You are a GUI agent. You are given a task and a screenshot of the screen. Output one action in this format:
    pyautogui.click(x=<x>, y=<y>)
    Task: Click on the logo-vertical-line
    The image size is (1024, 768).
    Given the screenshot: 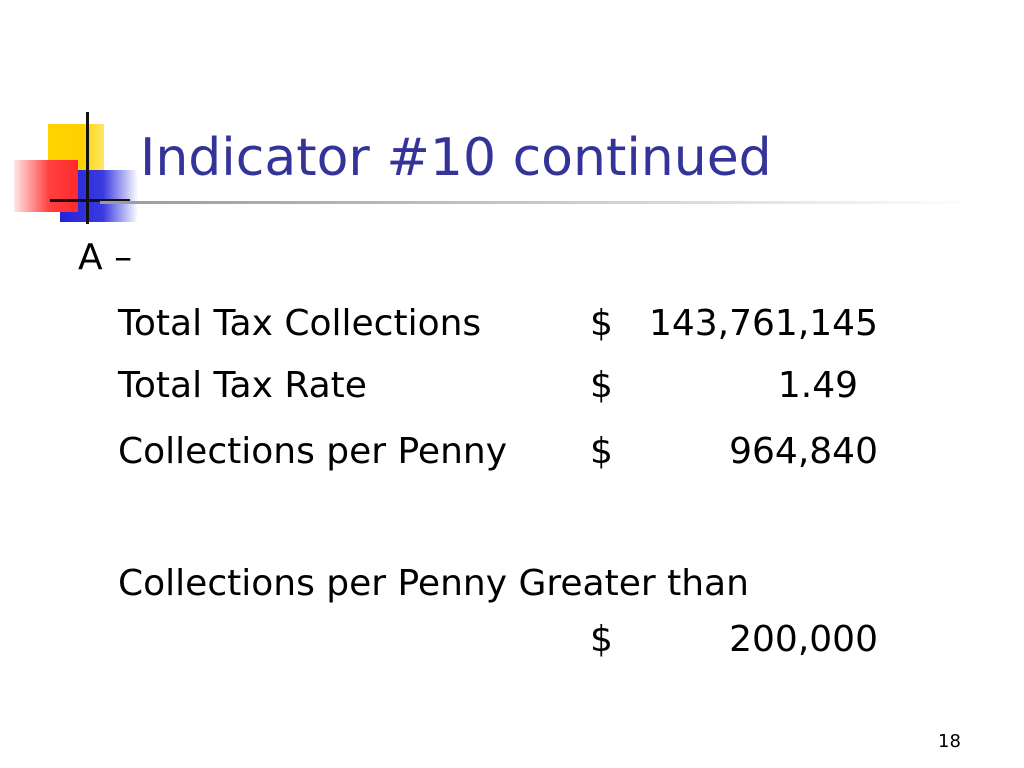 What is the action you would take?
    pyautogui.click(x=87, y=168)
    